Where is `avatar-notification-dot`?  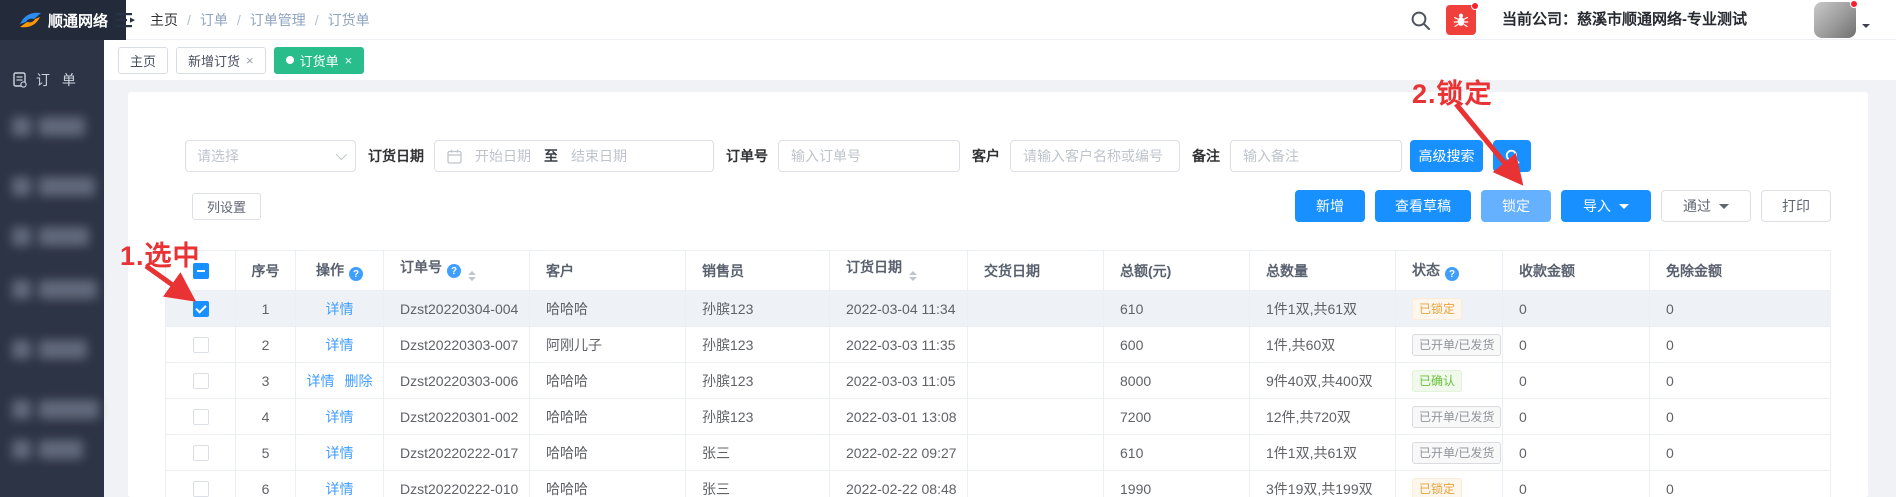 avatar-notification-dot is located at coordinates (1854, 4).